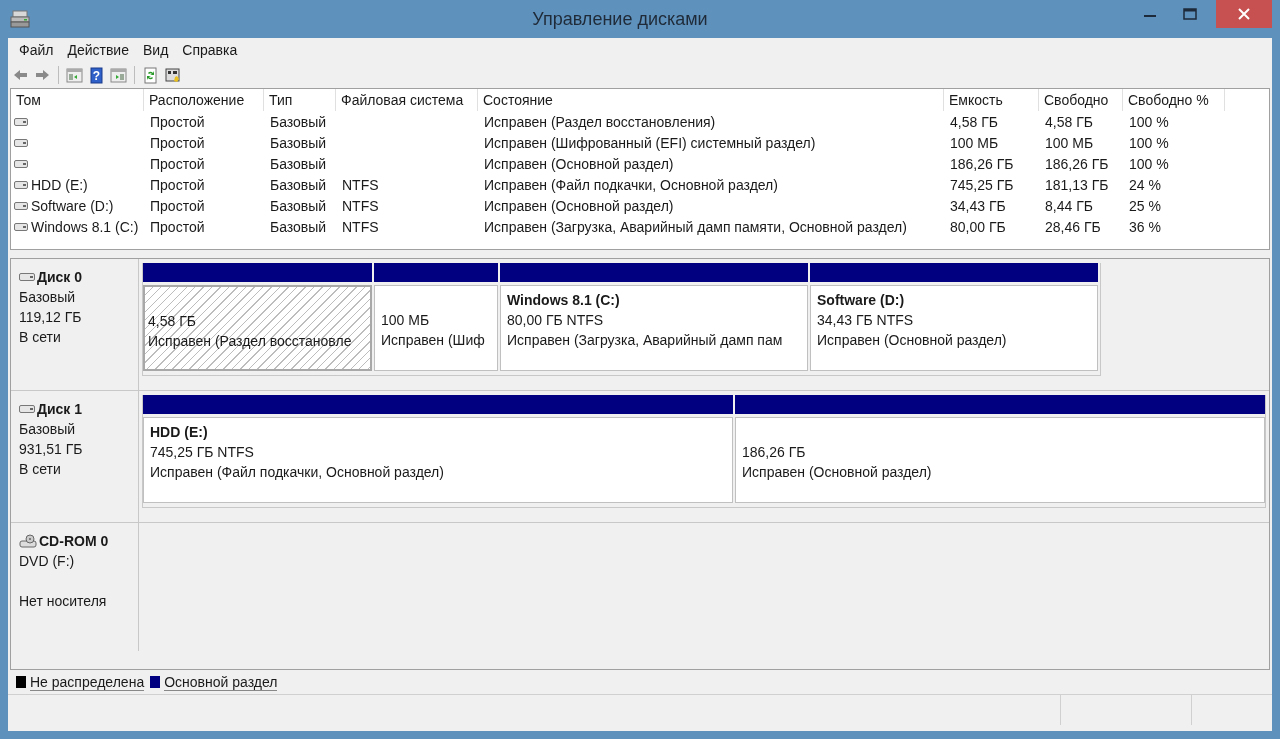 This screenshot has width=1280, height=739. What do you see at coordinates (695, 226) in the screenshot?
I see `table-cell: Исправен (Загрузка, Аварийный дамп памяти, Основной раздел)` at bounding box center [695, 226].